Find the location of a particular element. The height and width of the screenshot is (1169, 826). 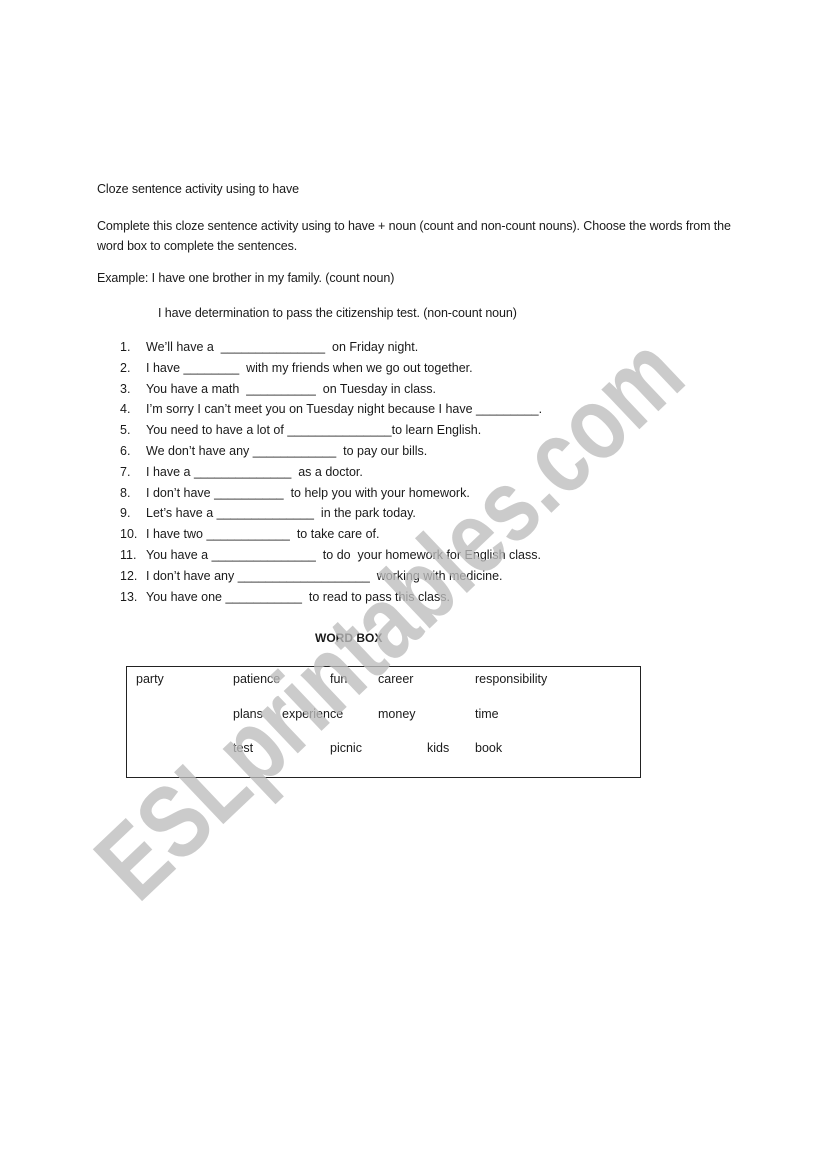

word-box-word: experience is located at coordinates (313, 714).